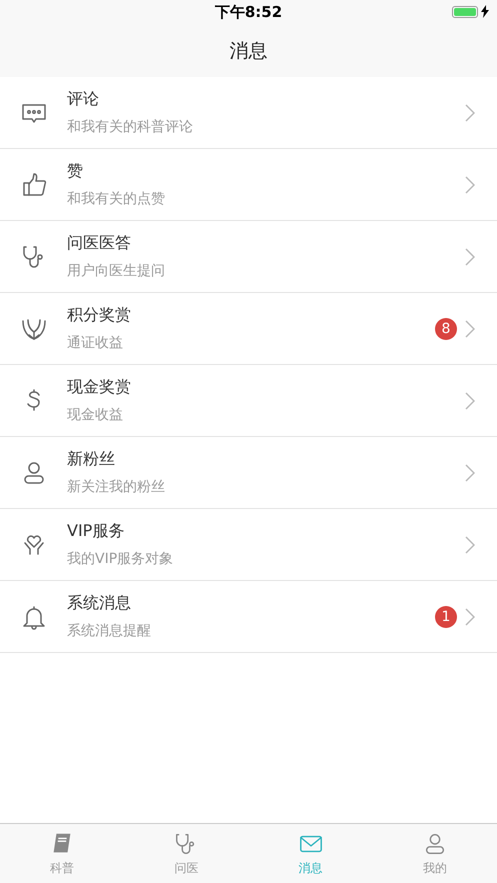  I want to click on category-subtitle: 现金收益, so click(95, 415).